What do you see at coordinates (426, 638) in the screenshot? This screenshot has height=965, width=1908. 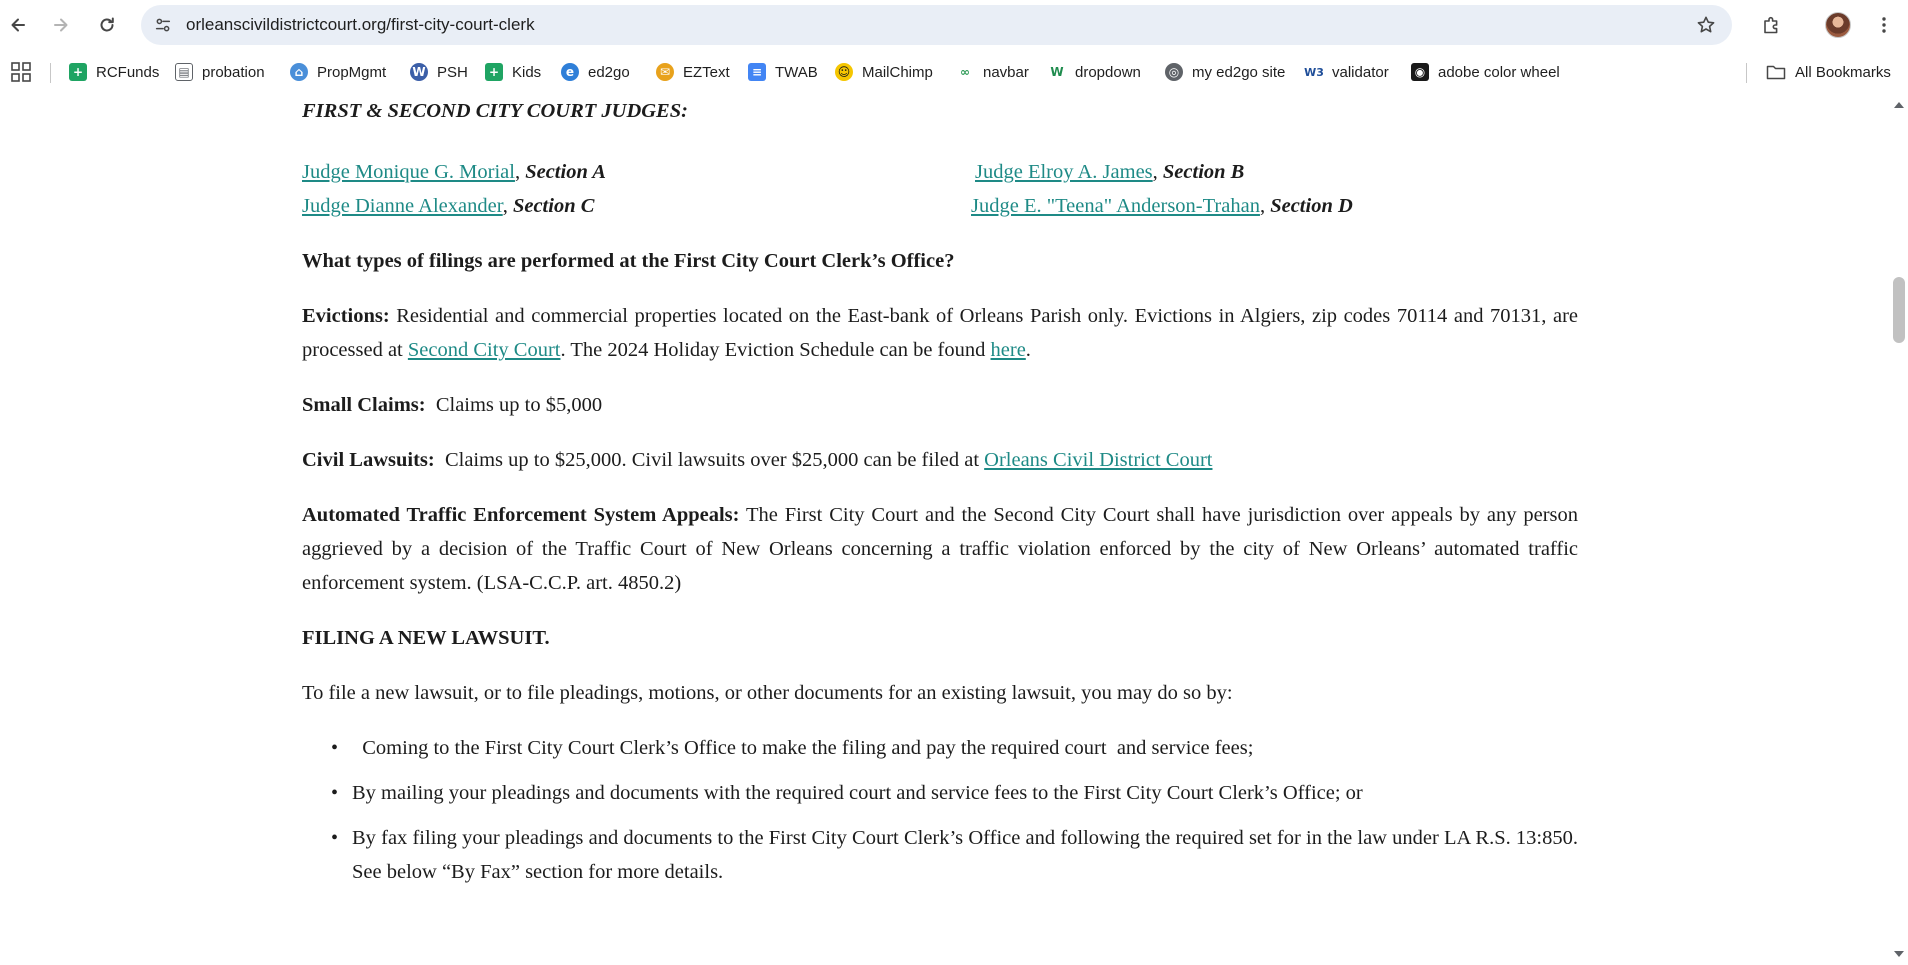 I see `filing-heading: FILING A NEW LAWSUIT.` at bounding box center [426, 638].